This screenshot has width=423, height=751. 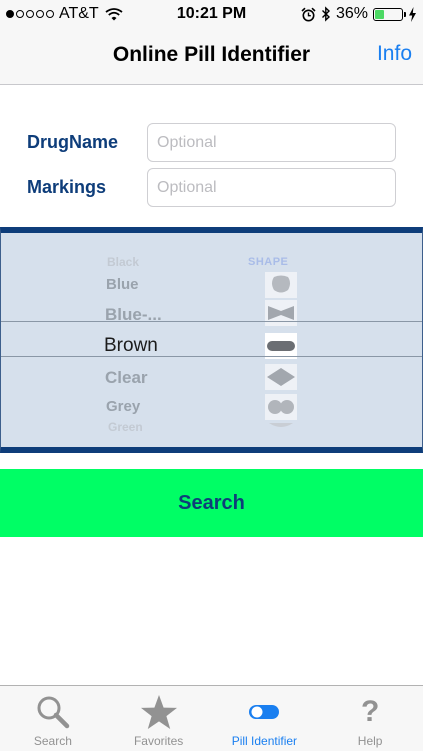 What do you see at coordinates (268, 262) in the screenshot?
I see `shape-column-header: SHAPE` at bounding box center [268, 262].